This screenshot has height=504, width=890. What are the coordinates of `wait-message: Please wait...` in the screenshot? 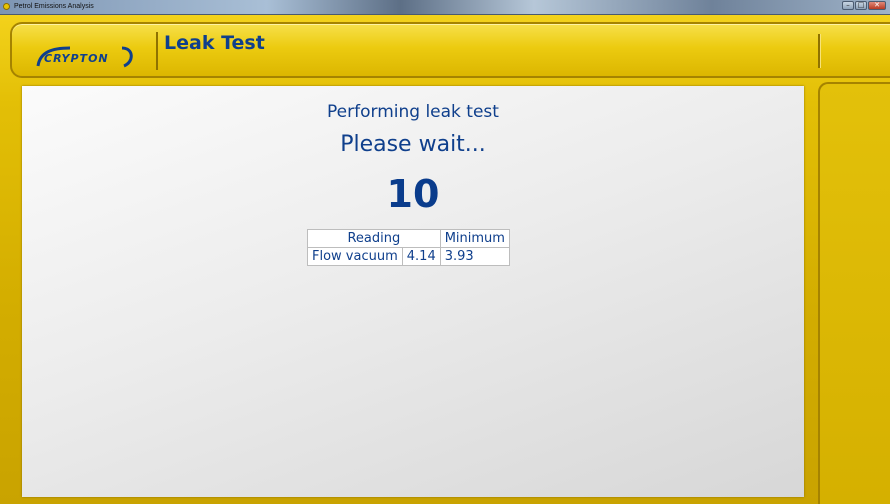 It's located at (413, 144).